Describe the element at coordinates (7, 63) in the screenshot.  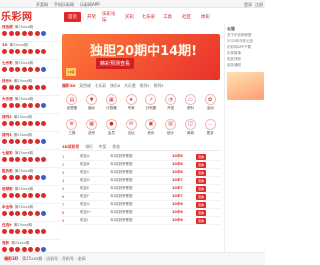
I see `lottery-name: 七乐彩` at that location.